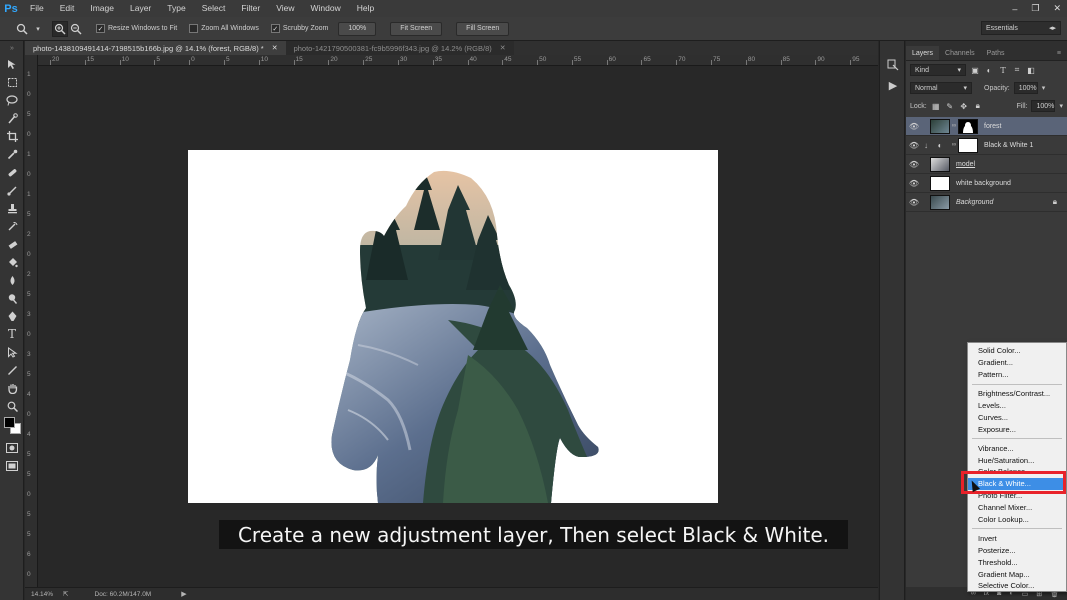  Describe the element at coordinates (1014, 9) in the screenshot. I see `minimize-button: –` at that location.